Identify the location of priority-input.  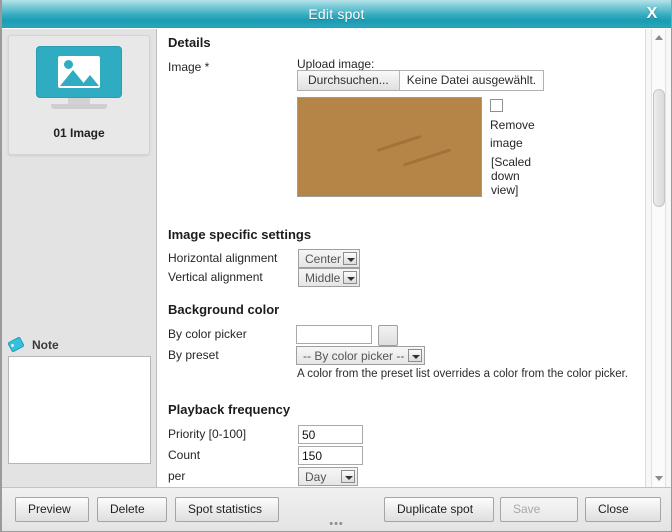
(330, 434).